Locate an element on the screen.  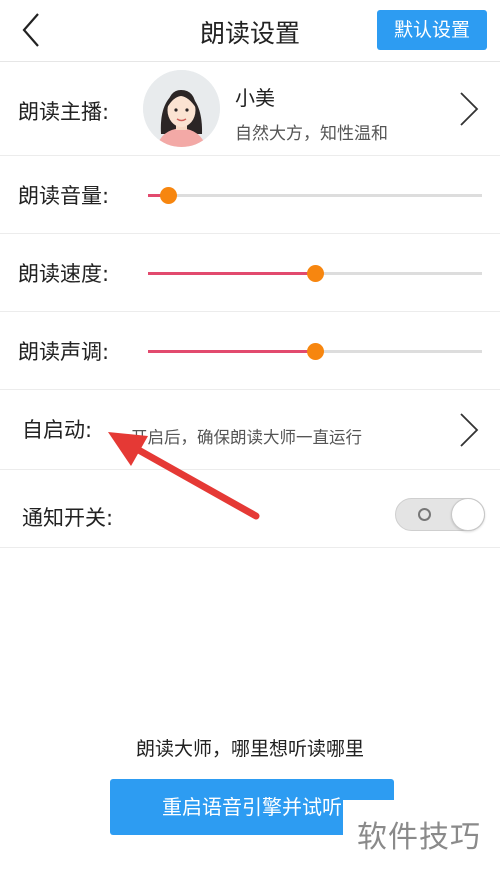
autostart-row: 自启动: 开启后，确保朗读大师一直运行 is located at coordinates (250, 430).